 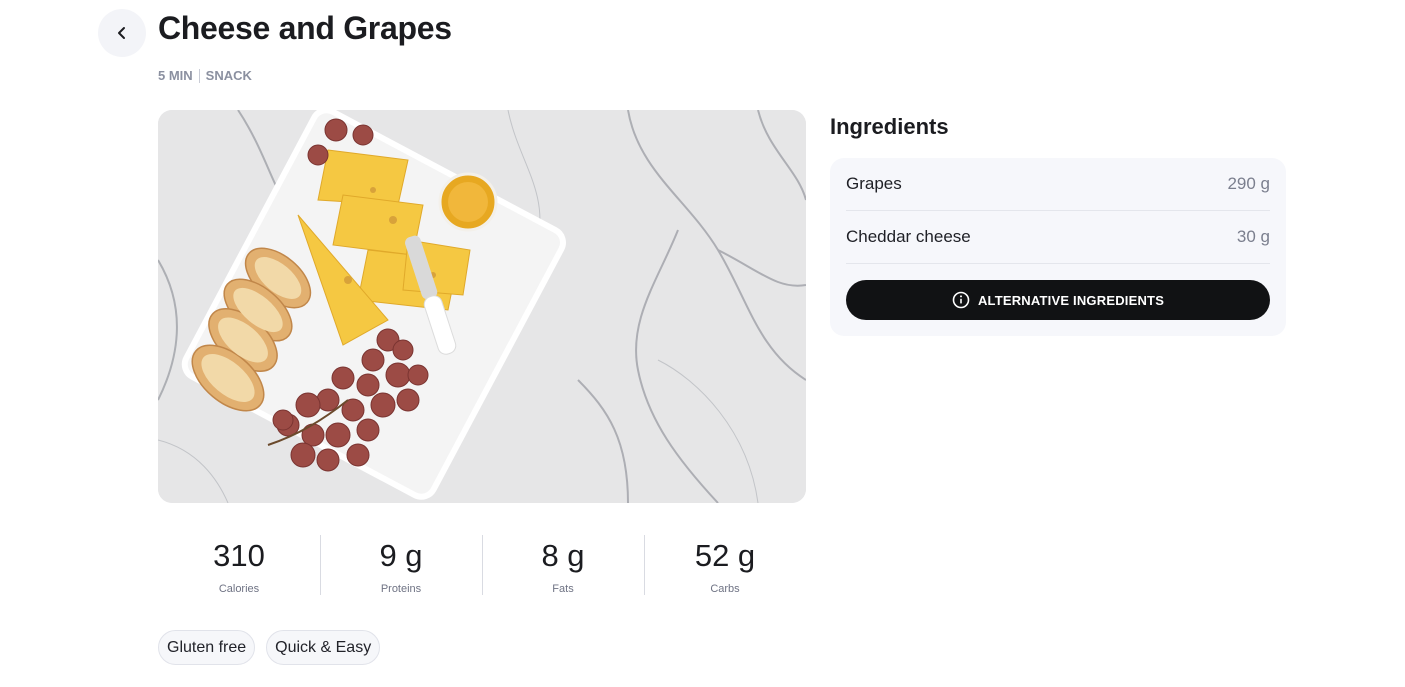 What do you see at coordinates (305, 28) in the screenshot?
I see `page-title: Cheese and Grapes` at bounding box center [305, 28].